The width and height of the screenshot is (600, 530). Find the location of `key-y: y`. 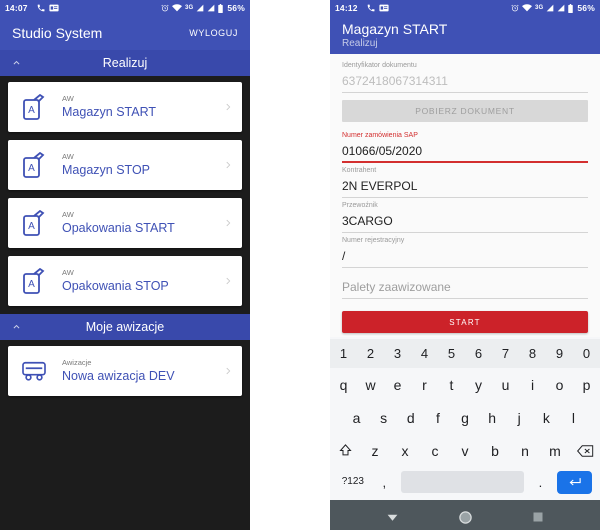

key-y: y is located at coordinates (478, 385).